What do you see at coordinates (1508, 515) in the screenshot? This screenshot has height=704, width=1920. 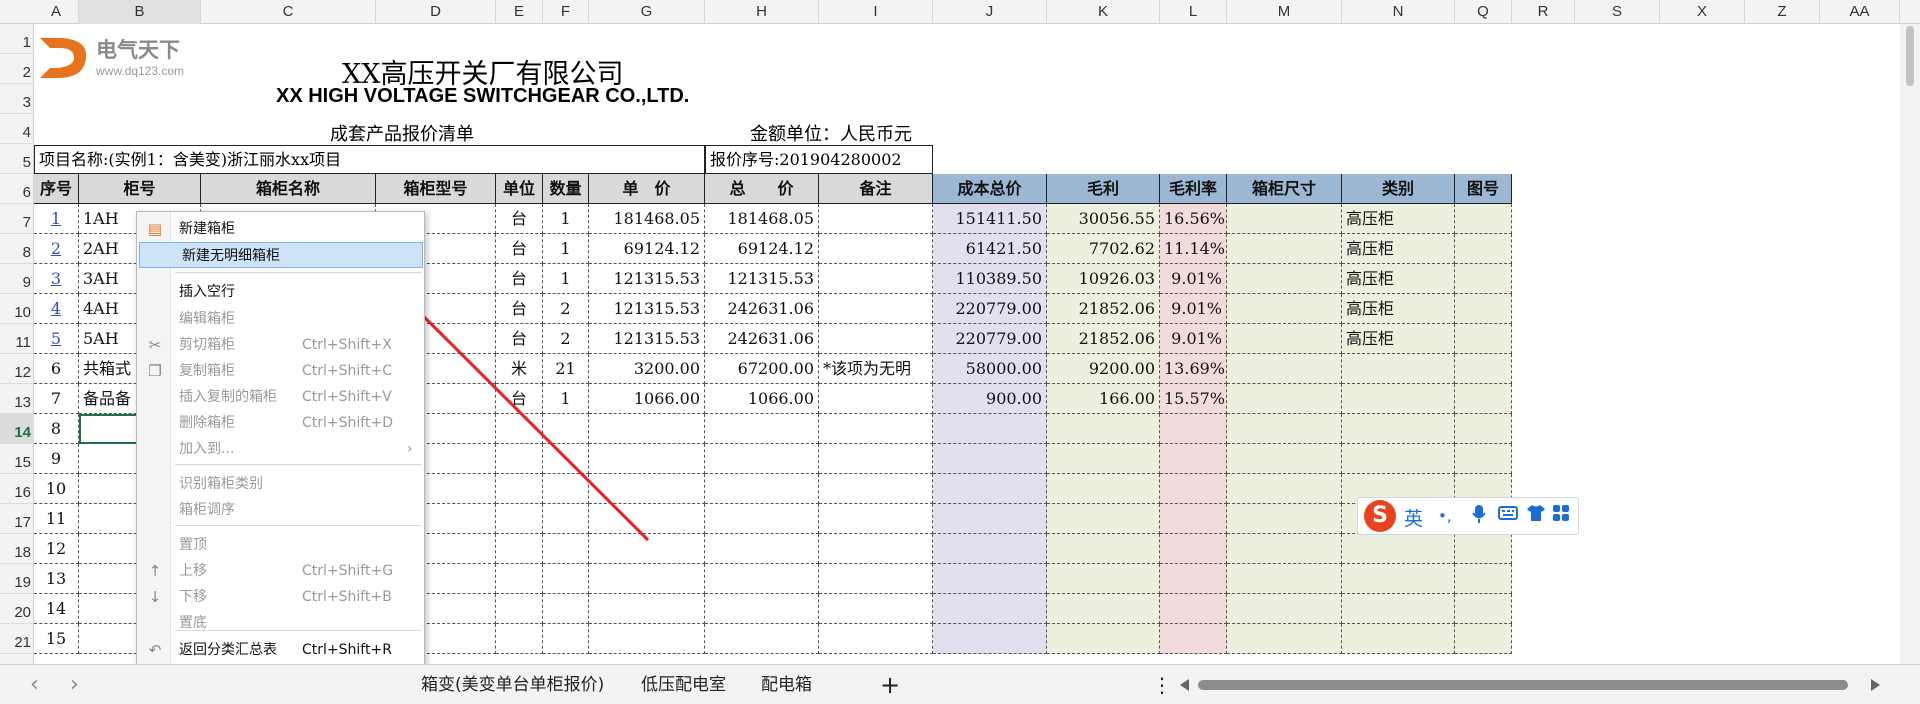 I see `keyboard-icon` at bounding box center [1508, 515].